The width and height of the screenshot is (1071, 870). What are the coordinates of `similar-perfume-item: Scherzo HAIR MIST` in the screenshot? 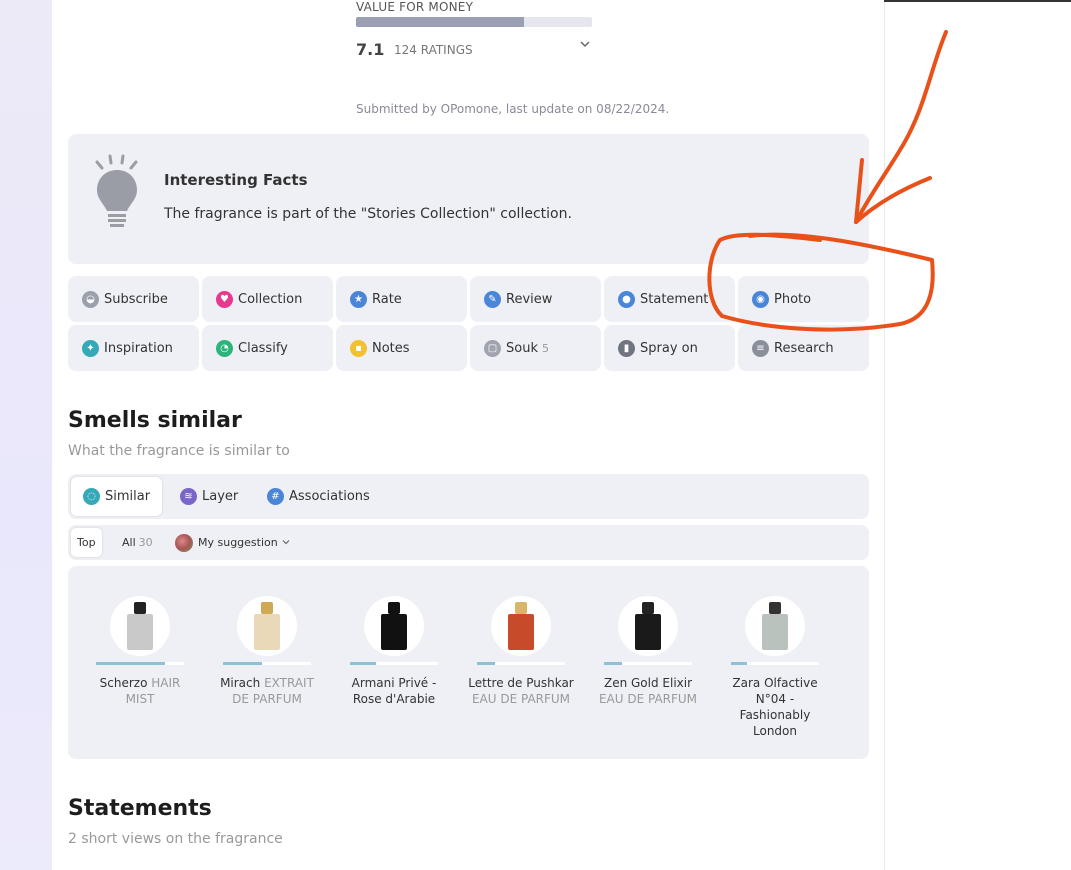 It's located at (140, 651).